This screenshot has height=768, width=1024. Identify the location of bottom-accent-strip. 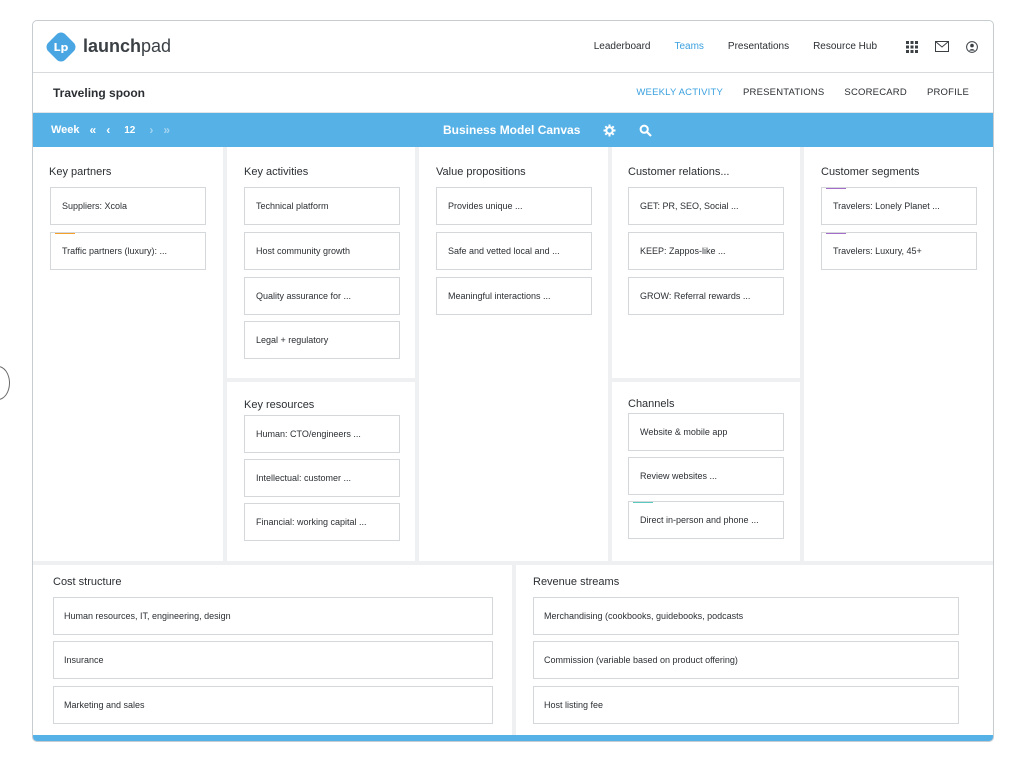
(513, 738).